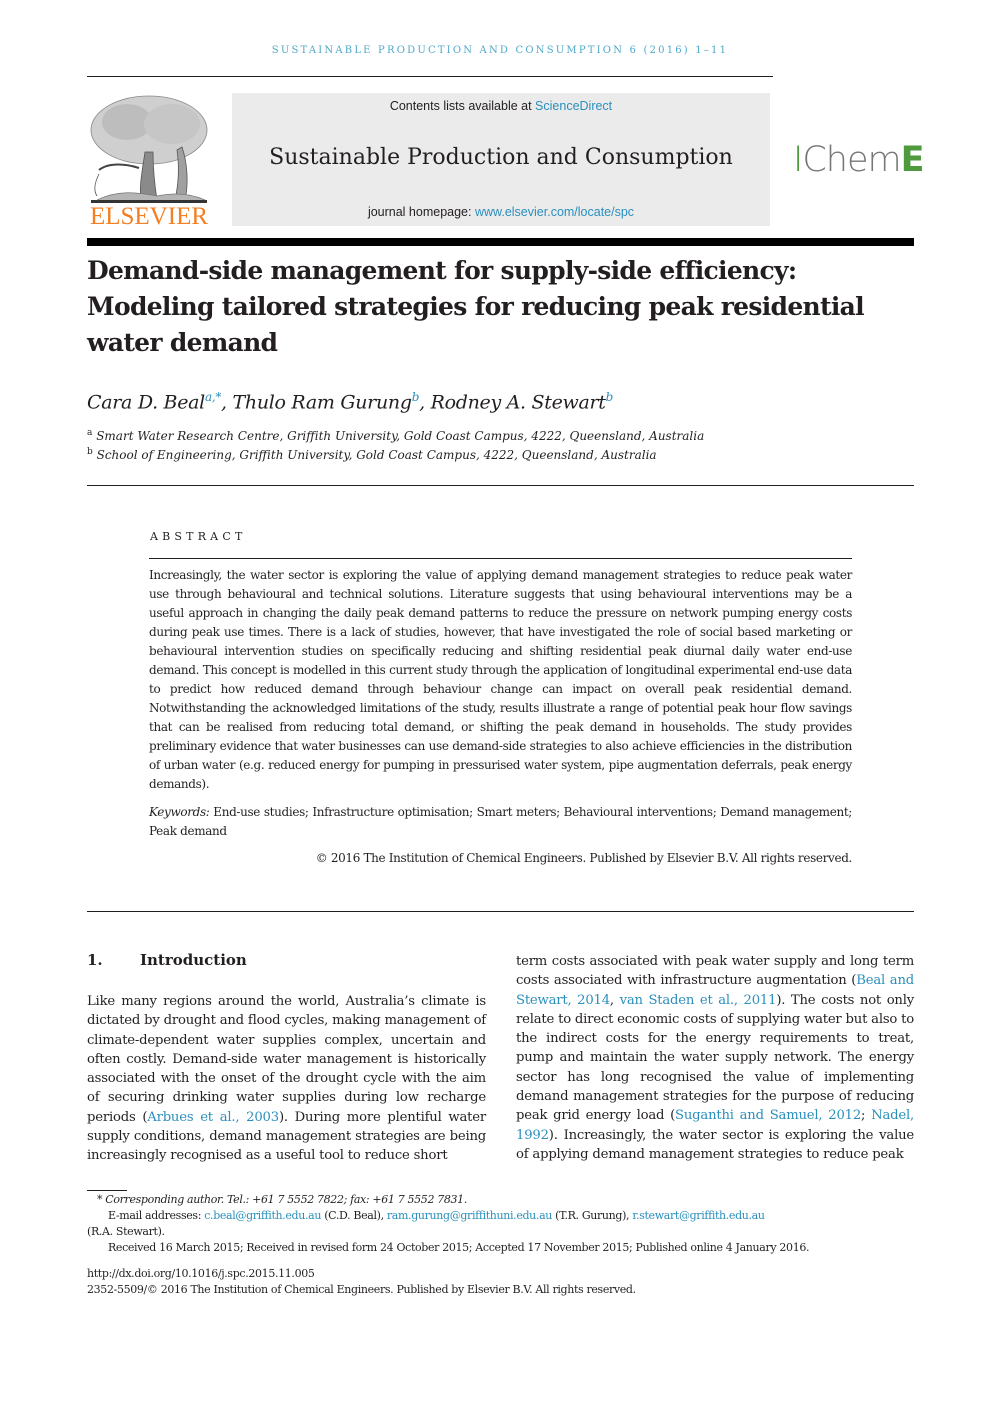 This screenshot has height=1403, width=992. Describe the element at coordinates (262, 1215) in the screenshot. I see `email-link: c.beal@griffith.edu.au` at that location.